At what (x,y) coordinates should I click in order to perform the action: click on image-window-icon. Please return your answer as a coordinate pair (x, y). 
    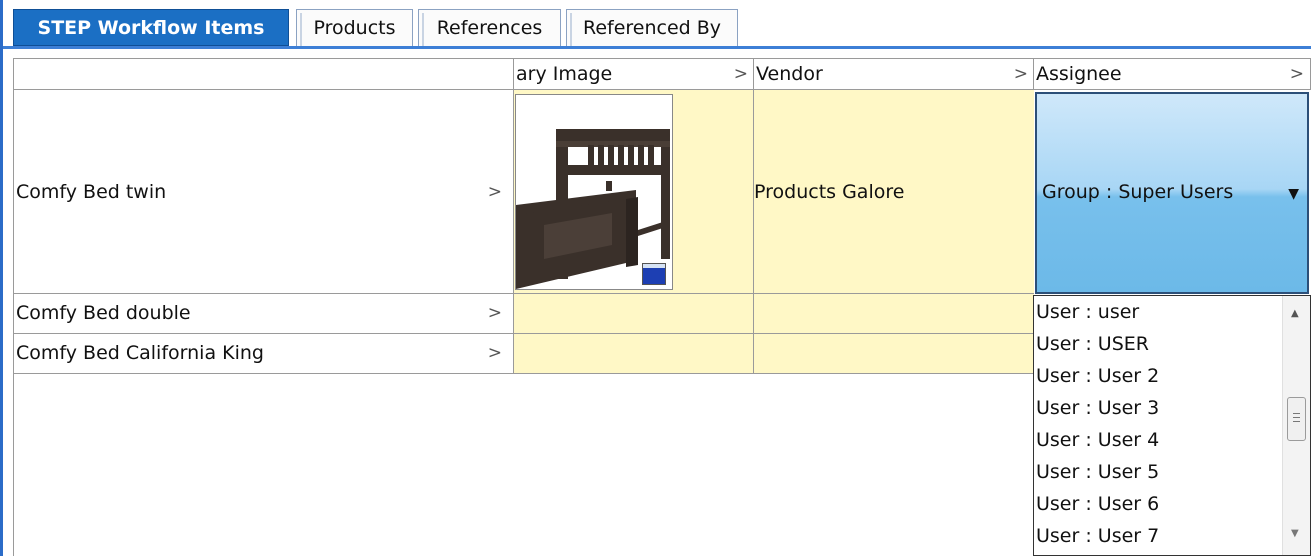
    Looking at the image, I should click on (654, 274).